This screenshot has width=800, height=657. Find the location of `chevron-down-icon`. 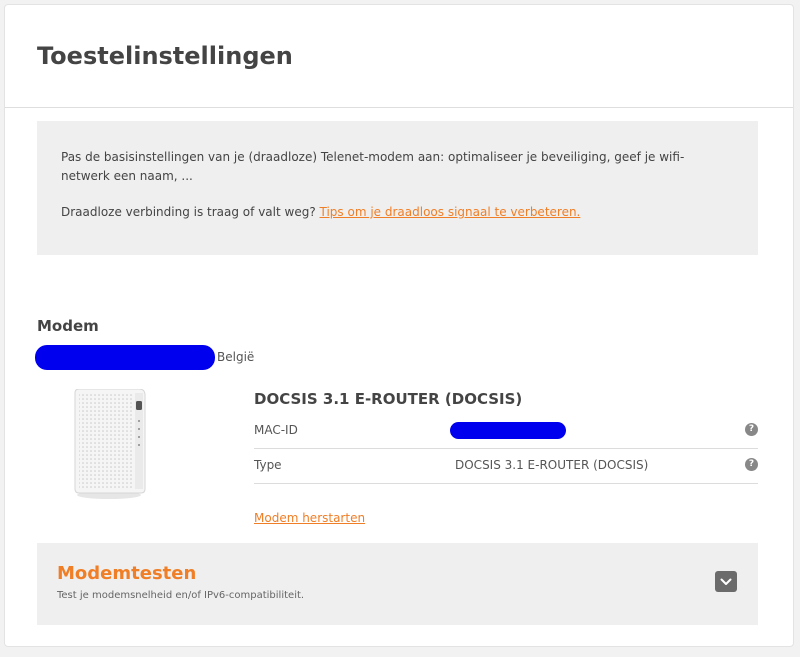

chevron-down-icon is located at coordinates (726, 581).